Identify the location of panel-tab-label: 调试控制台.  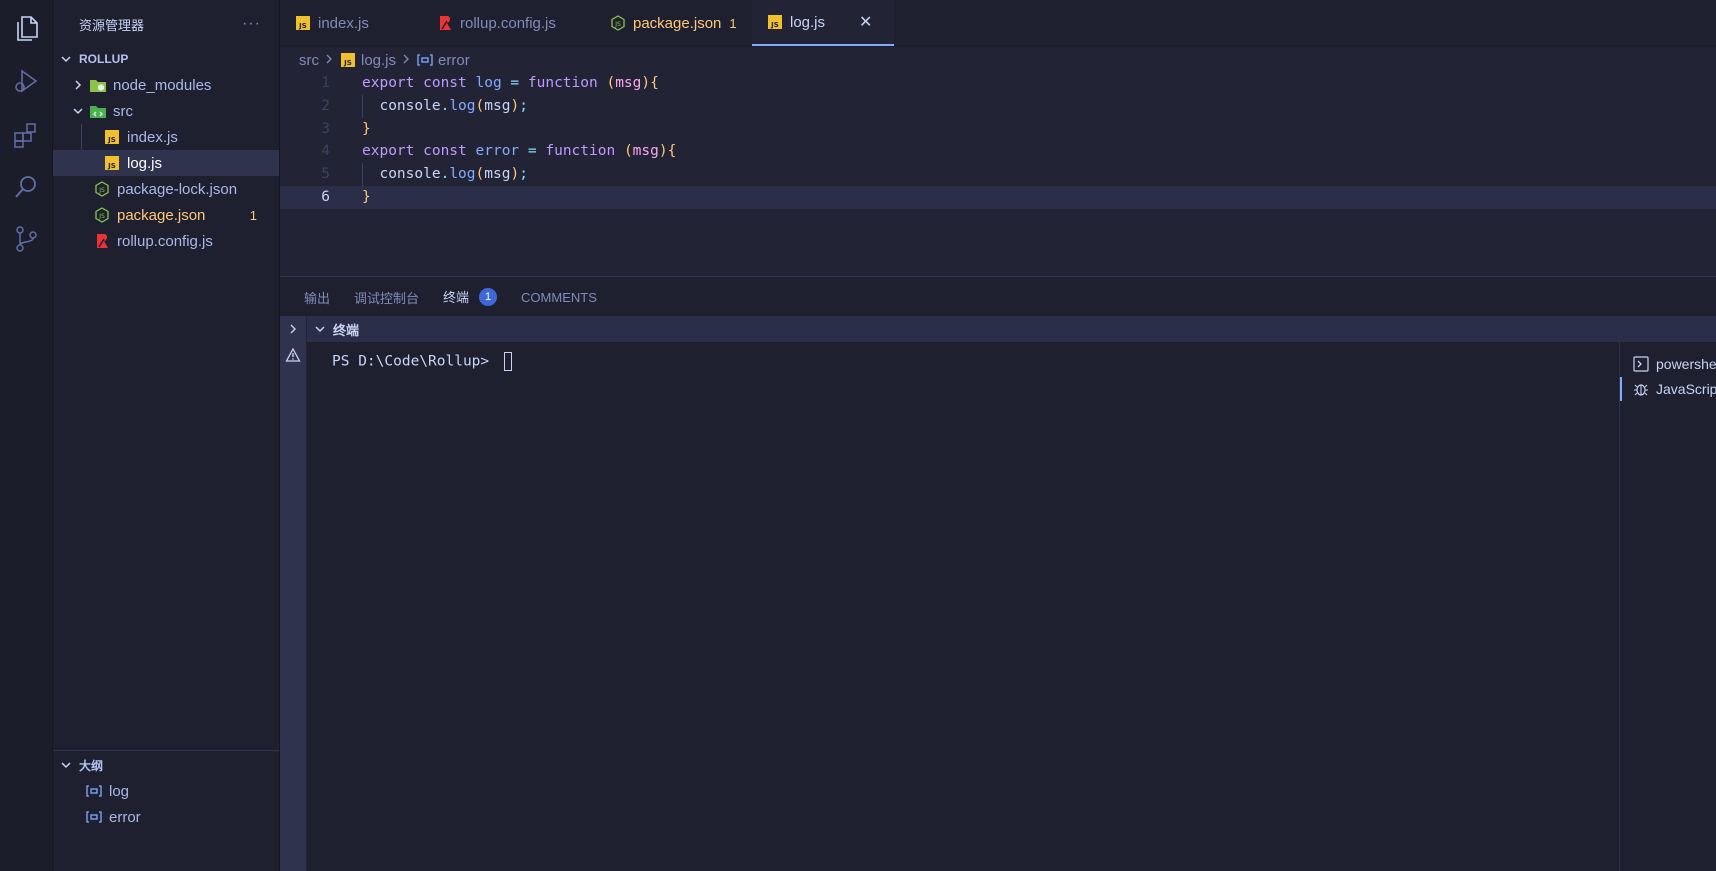
(387, 298).